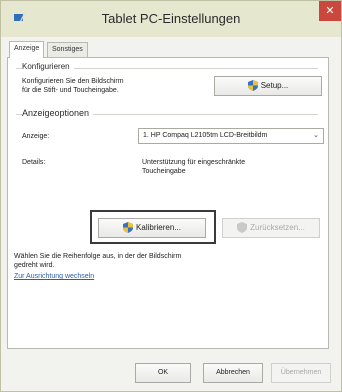  I want to click on cancel-button-label: Abbrechen, so click(233, 372).